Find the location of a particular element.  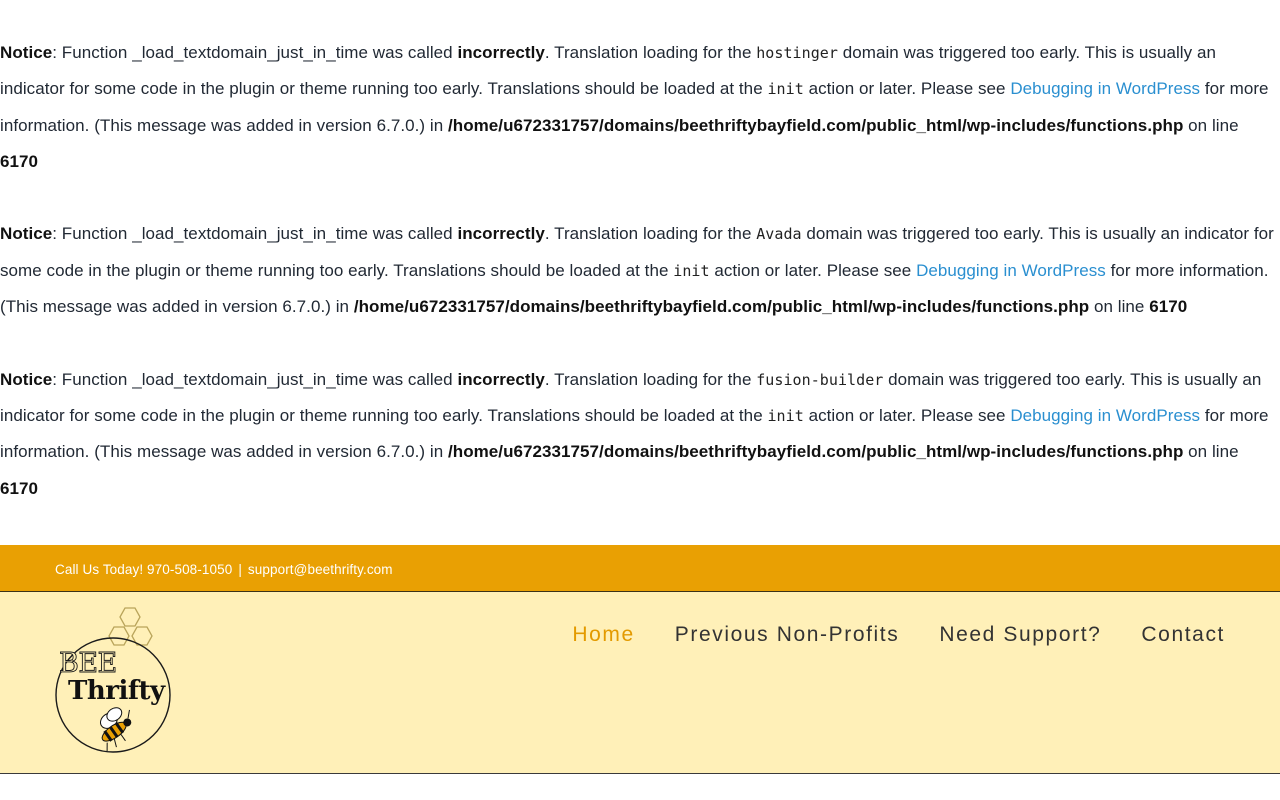

notice-domain: fusion-builder is located at coordinates (820, 379).